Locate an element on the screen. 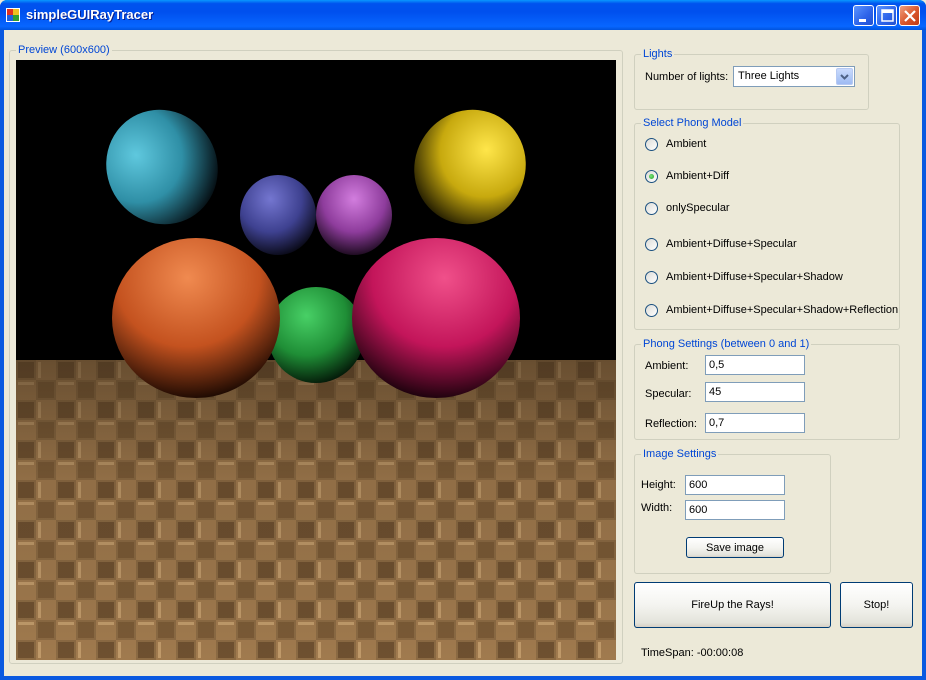 The image size is (926, 680). ambient-label: Ambient: is located at coordinates (667, 366).